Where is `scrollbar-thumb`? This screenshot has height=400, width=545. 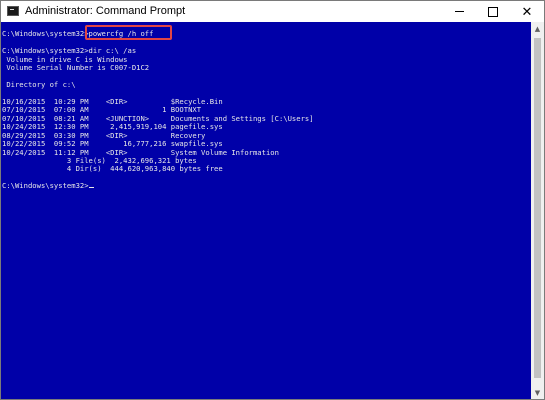
scrollbar-thumb is located at coordinates (537, 208).